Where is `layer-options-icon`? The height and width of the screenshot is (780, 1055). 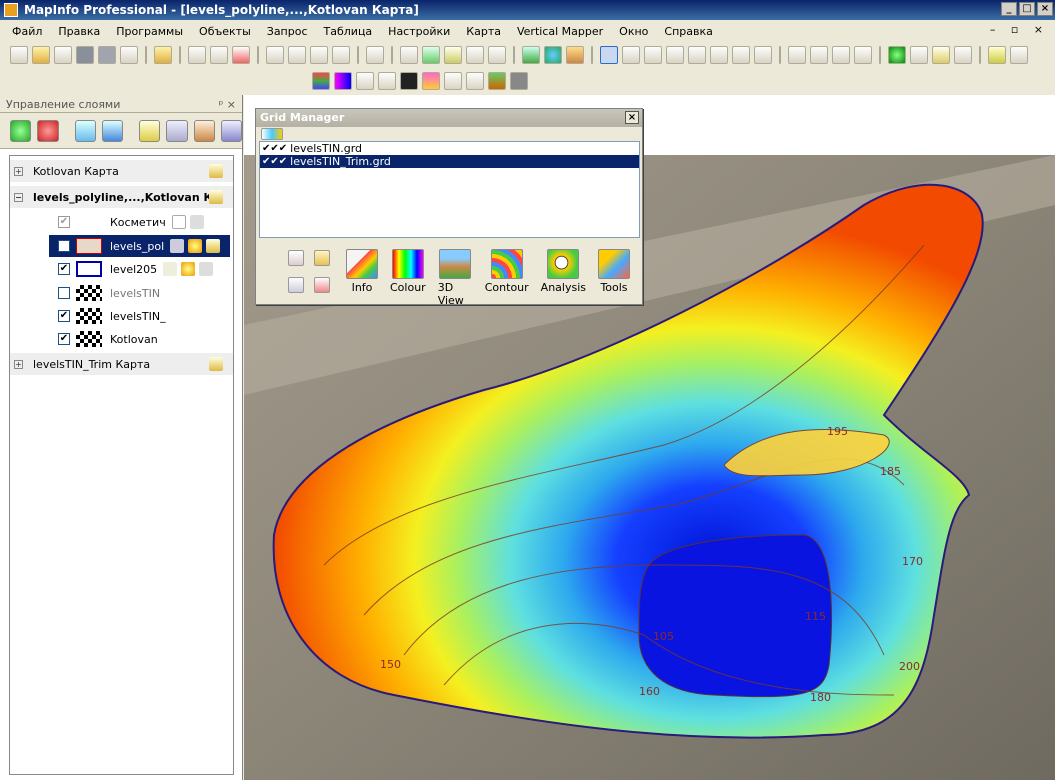 layer-options-icon is located at coordinates (231, 130).